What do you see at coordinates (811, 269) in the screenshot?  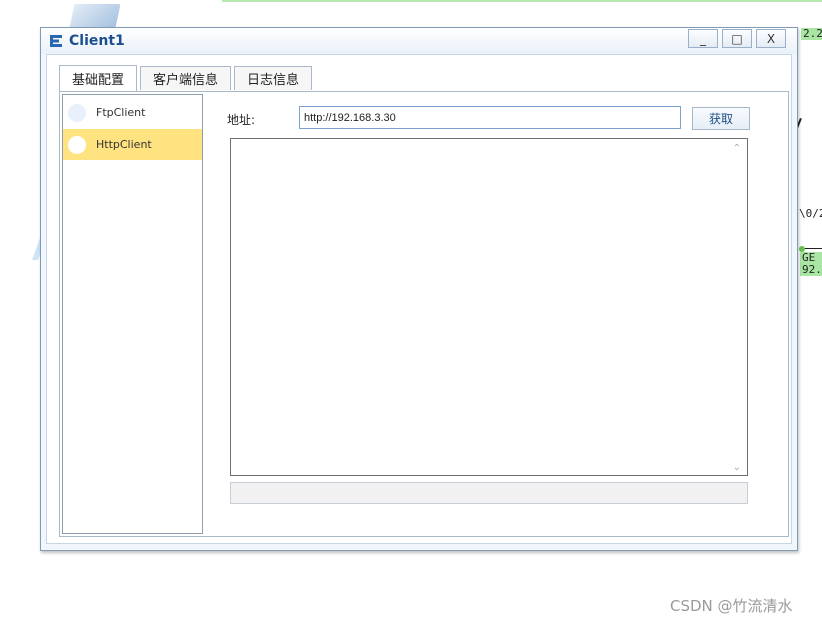 I see `topology-ip-label: 92.` at bounding box center [811, 269].